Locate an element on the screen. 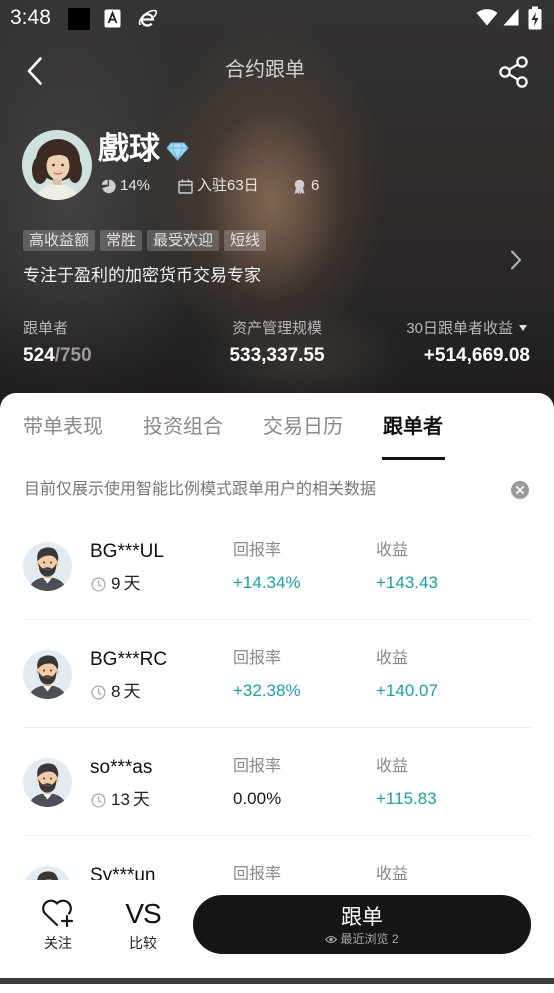 The image size is (554, 993). caret-down-icon is located at coordinates (523, 328).